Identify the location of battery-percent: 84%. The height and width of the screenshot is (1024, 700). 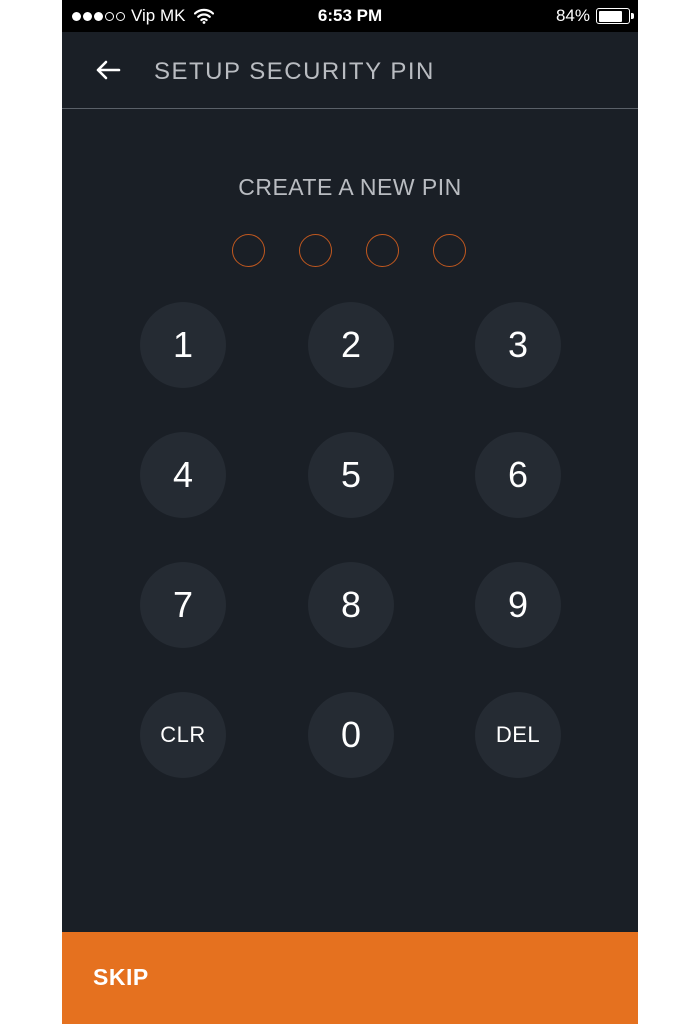
(572, 15).